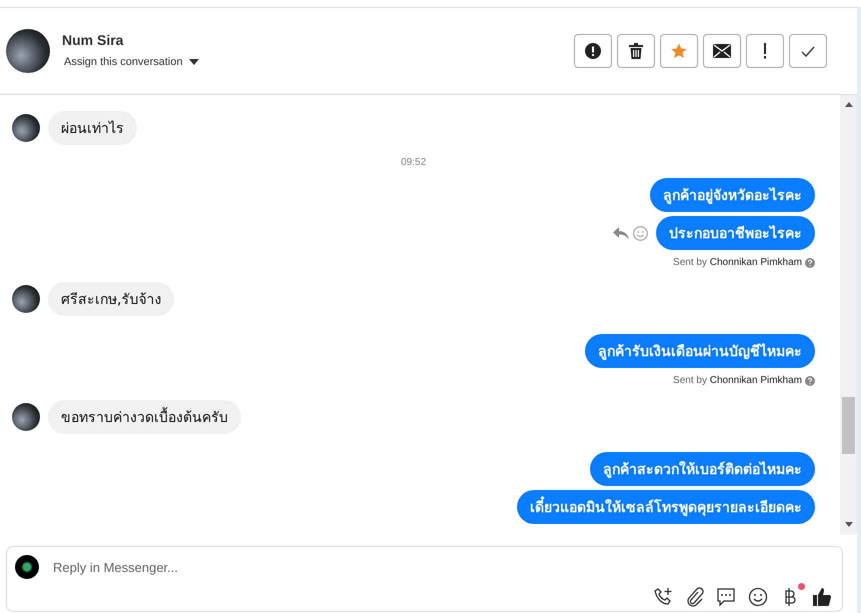  What do you see at coordinates (732, 195) in the screenshot?
I see `outgoing-message: ลูกค้าอยู่จังหวัดอะไรคะ` at bounding box center [732, 195].